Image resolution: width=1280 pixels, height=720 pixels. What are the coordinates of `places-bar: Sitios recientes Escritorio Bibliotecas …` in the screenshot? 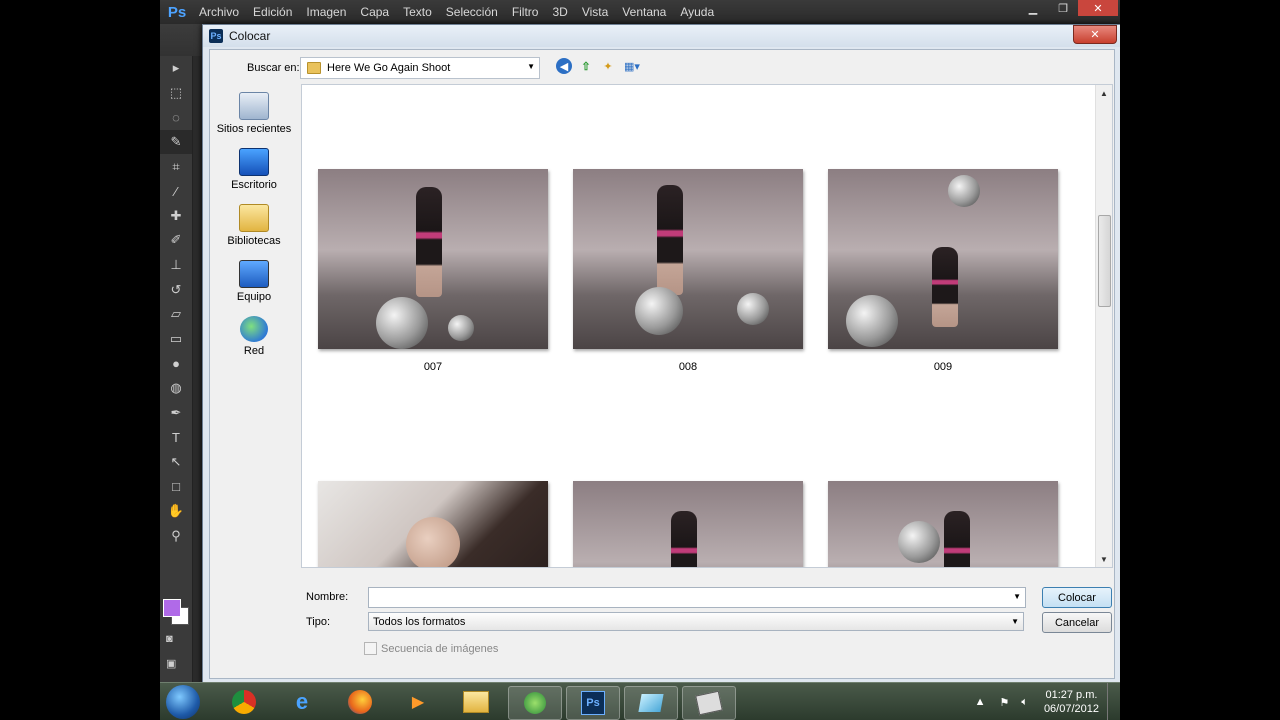 It's located at (254, 378).